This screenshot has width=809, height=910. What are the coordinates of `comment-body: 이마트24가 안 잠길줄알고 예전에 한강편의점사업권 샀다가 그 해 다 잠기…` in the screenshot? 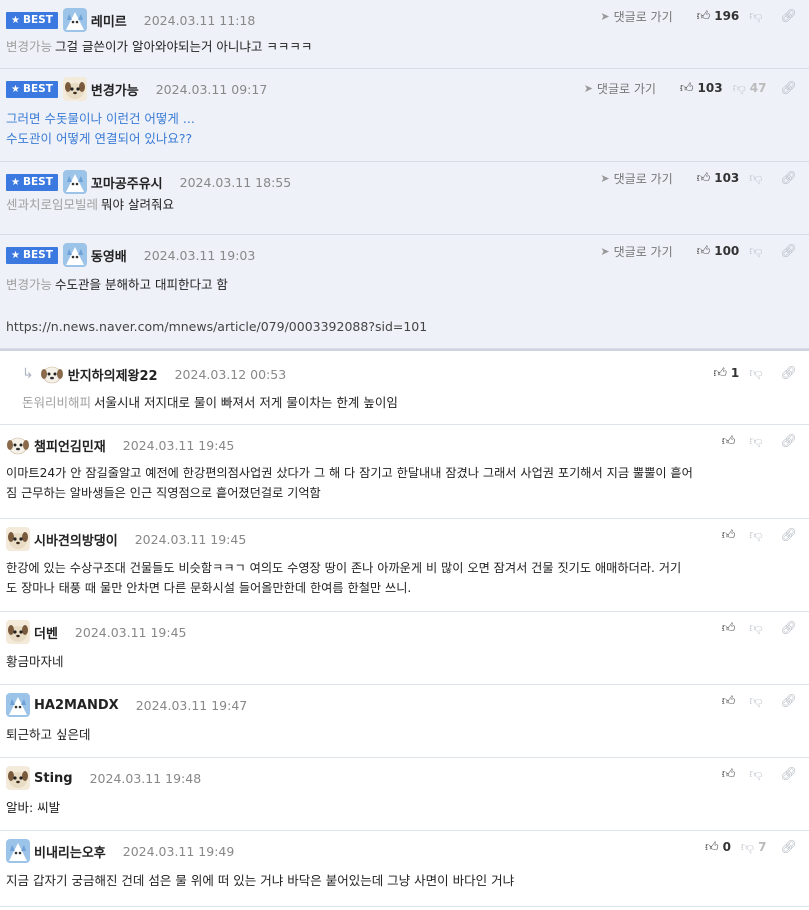 It's located at (403, 483).